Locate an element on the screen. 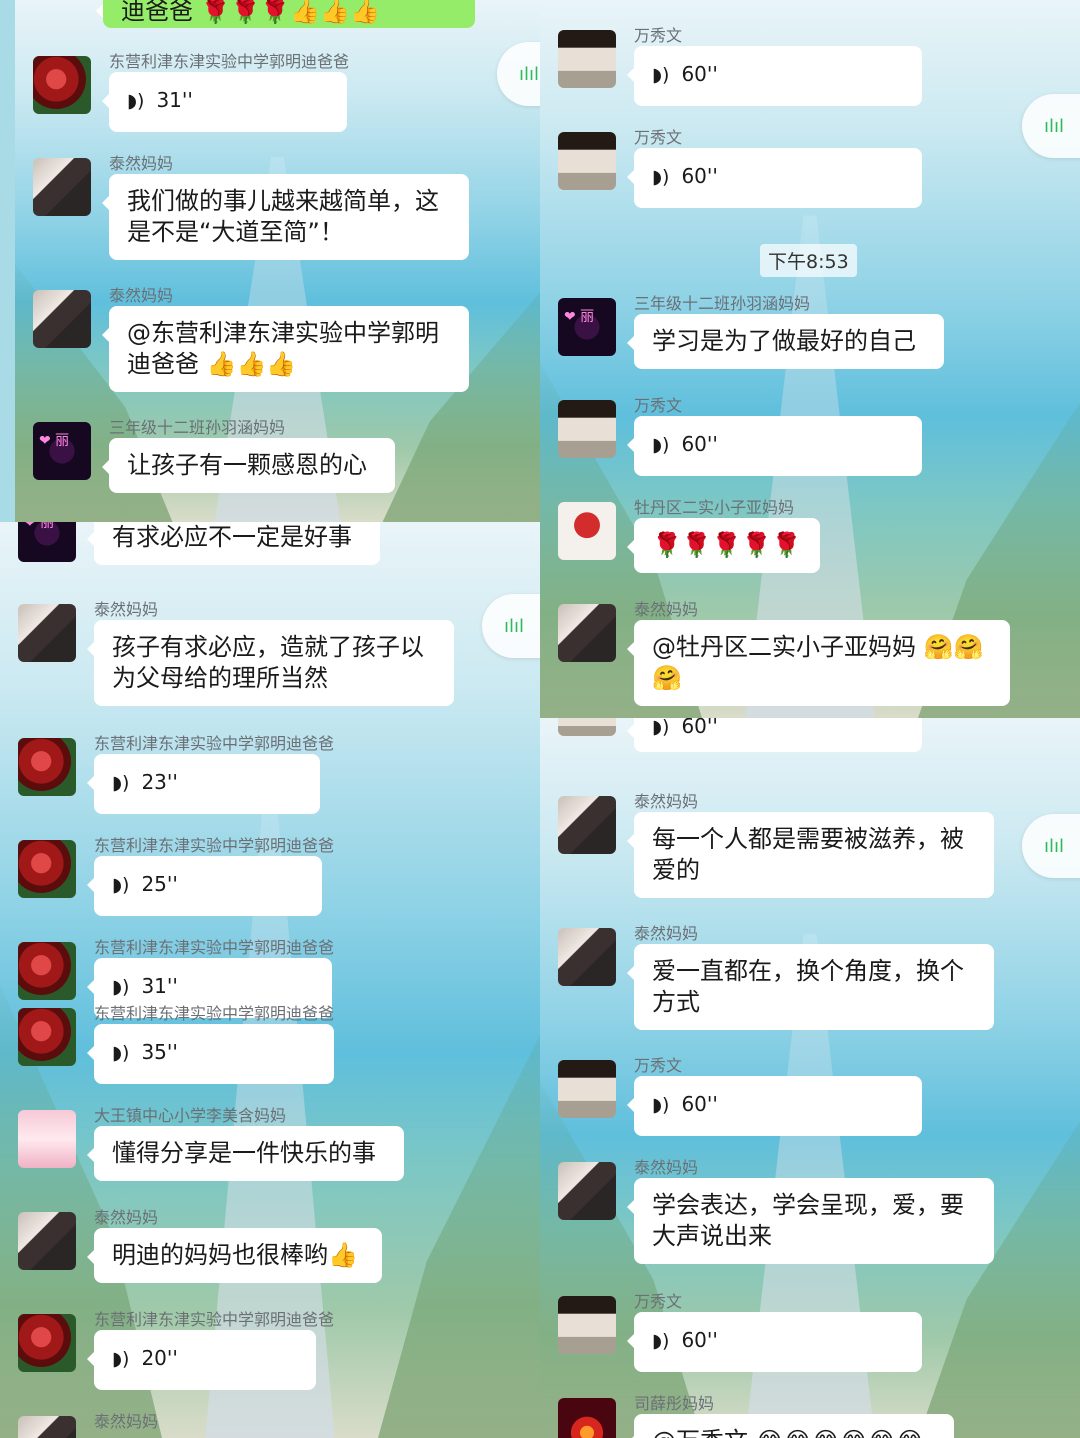  voice-message: ◗) 25'' is located at coordinates (204, 886).